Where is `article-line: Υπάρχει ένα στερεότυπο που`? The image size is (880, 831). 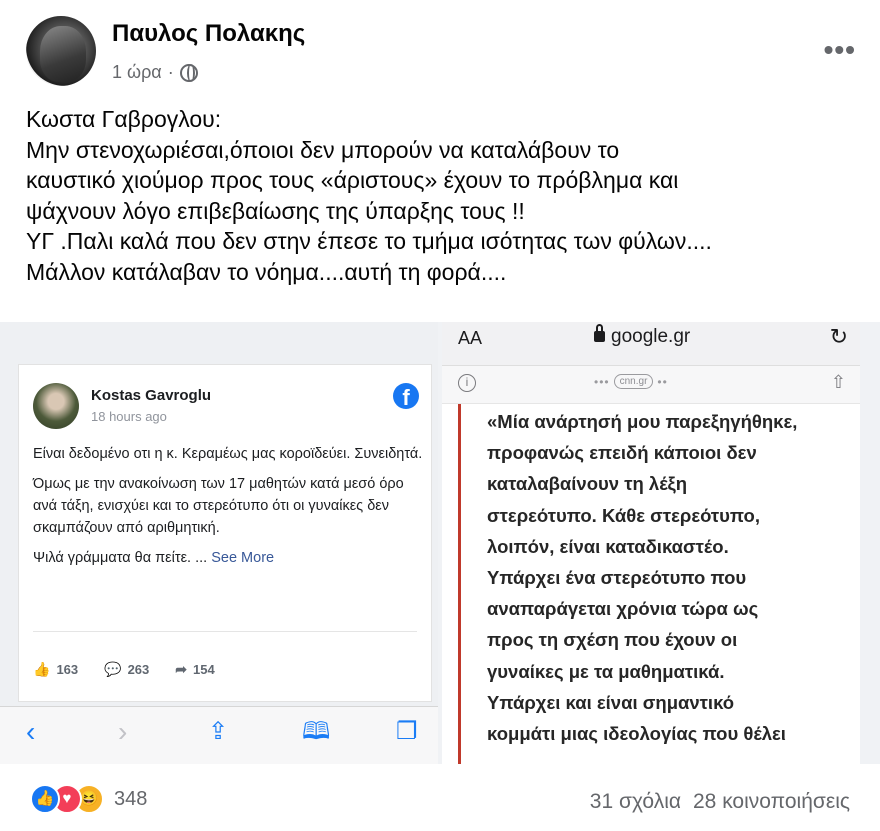
article-line: Υπάρχει ένα στερεότυπο που is located at coordinates (617, 578).